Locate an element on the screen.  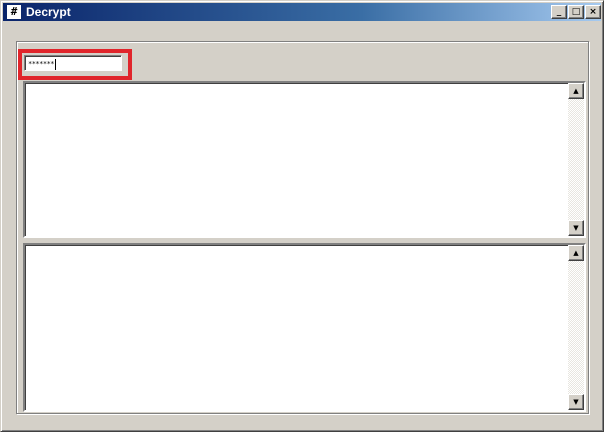
window-title: Decrypt is located at coordinates (48, 12).